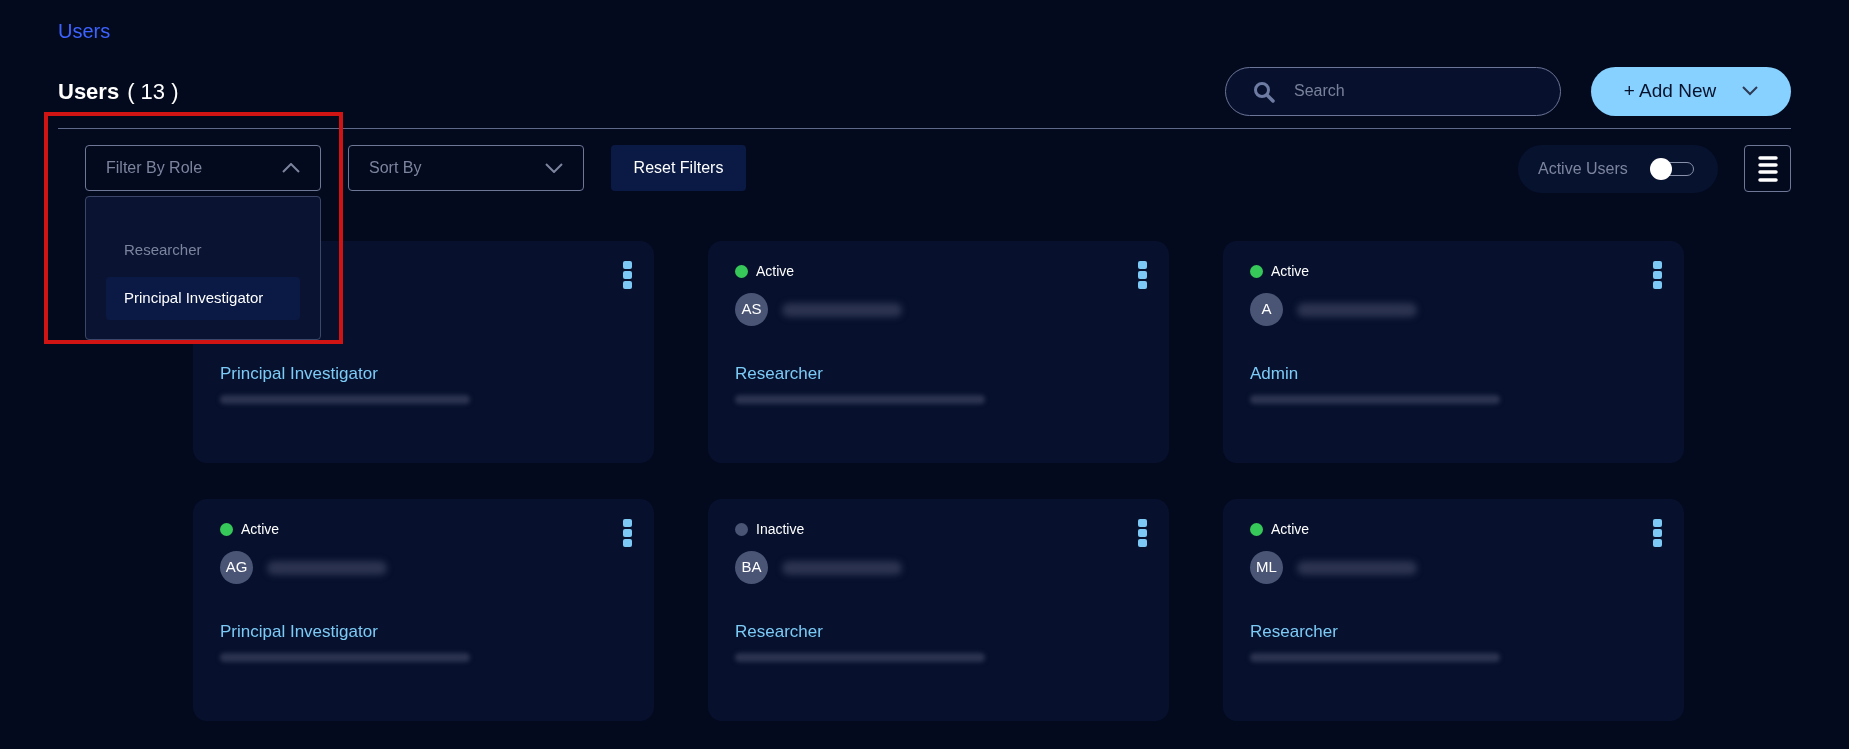 This screenshot has width=1849, height=749. Describe the element at coordinates (1264, 91) in the screenshot. I see `search-icon` at that location.